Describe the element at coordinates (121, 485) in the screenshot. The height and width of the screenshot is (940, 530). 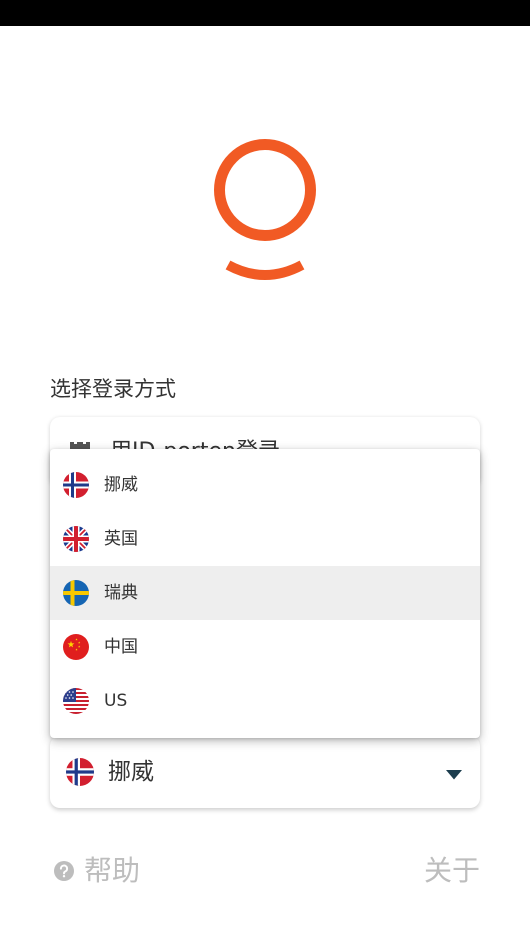
I see `country-option-label: 挪威` at that location.